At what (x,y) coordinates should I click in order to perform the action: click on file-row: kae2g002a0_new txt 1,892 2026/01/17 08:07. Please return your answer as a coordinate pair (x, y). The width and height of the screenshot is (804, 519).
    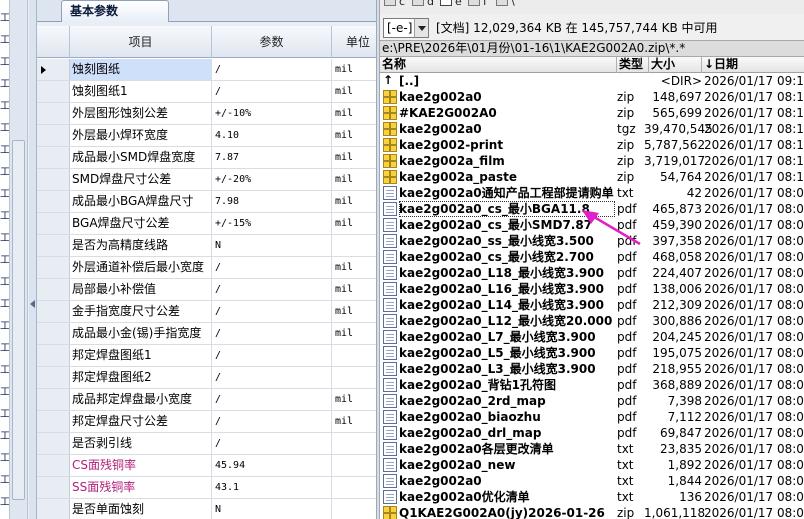
    Looking at the image, I should click on (592, 465).